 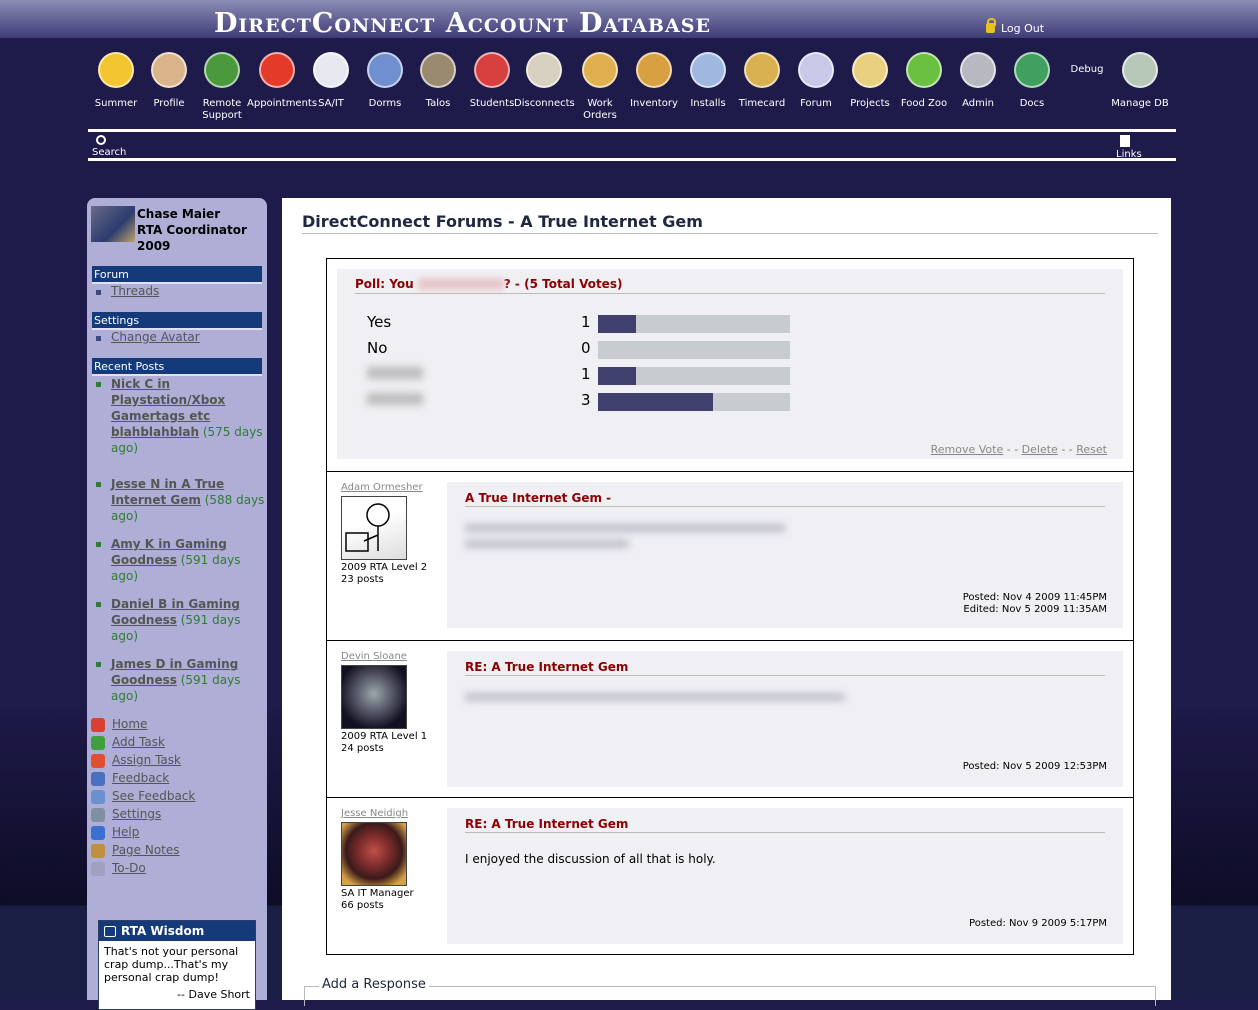 What do you see at coordinates (374, 656) in the screenshot?
I see `post-author-link: Devin Sloane` at bounding box center [374, 656].